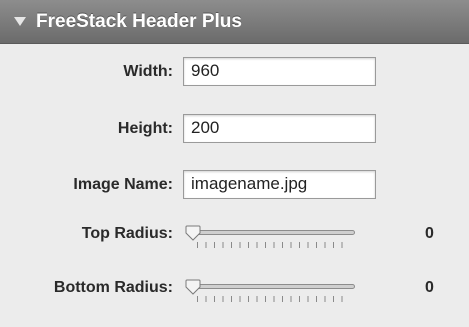 The width and height of the screenshot is (469, 327). I want to click on panel-header: FreeStack Header Plus, so click(234, 22).